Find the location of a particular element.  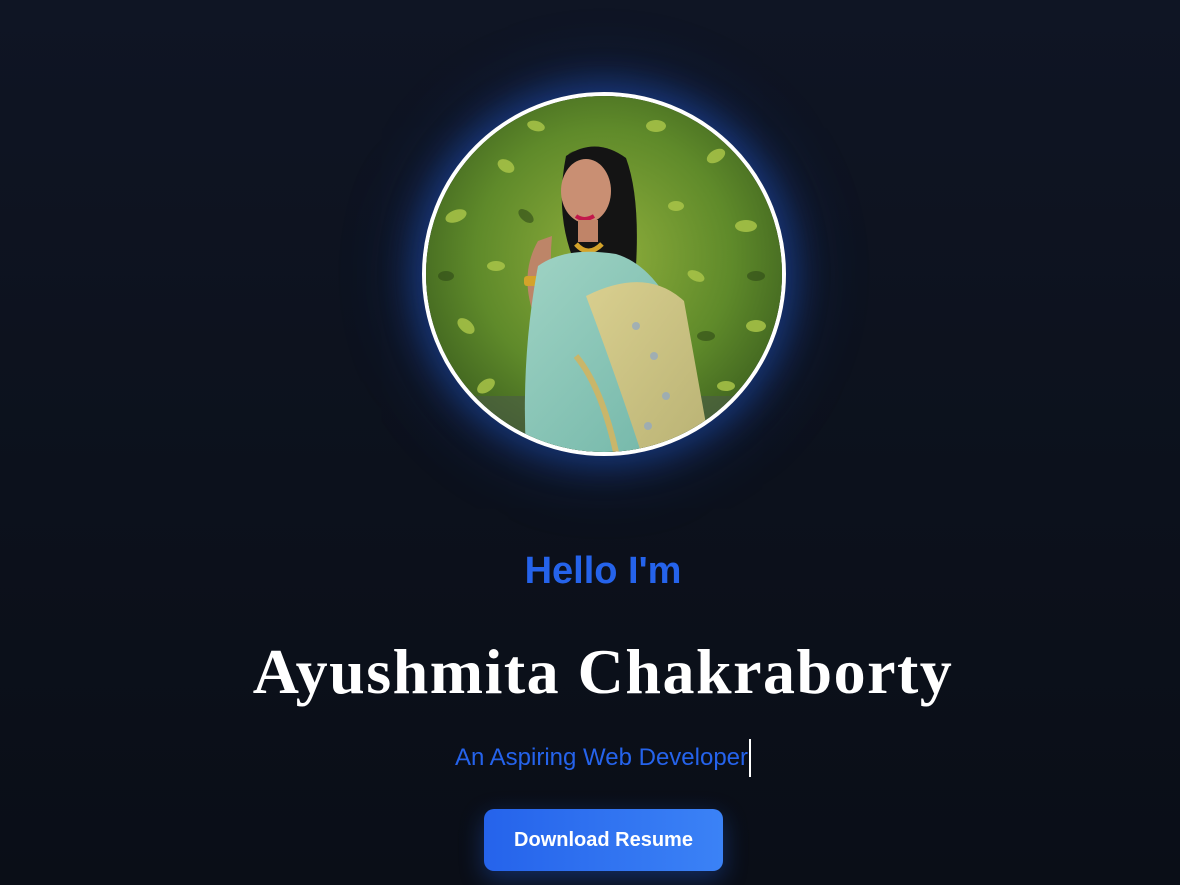

person-name: Ayushmita Chakraborty is located at coordinates (603, 671).